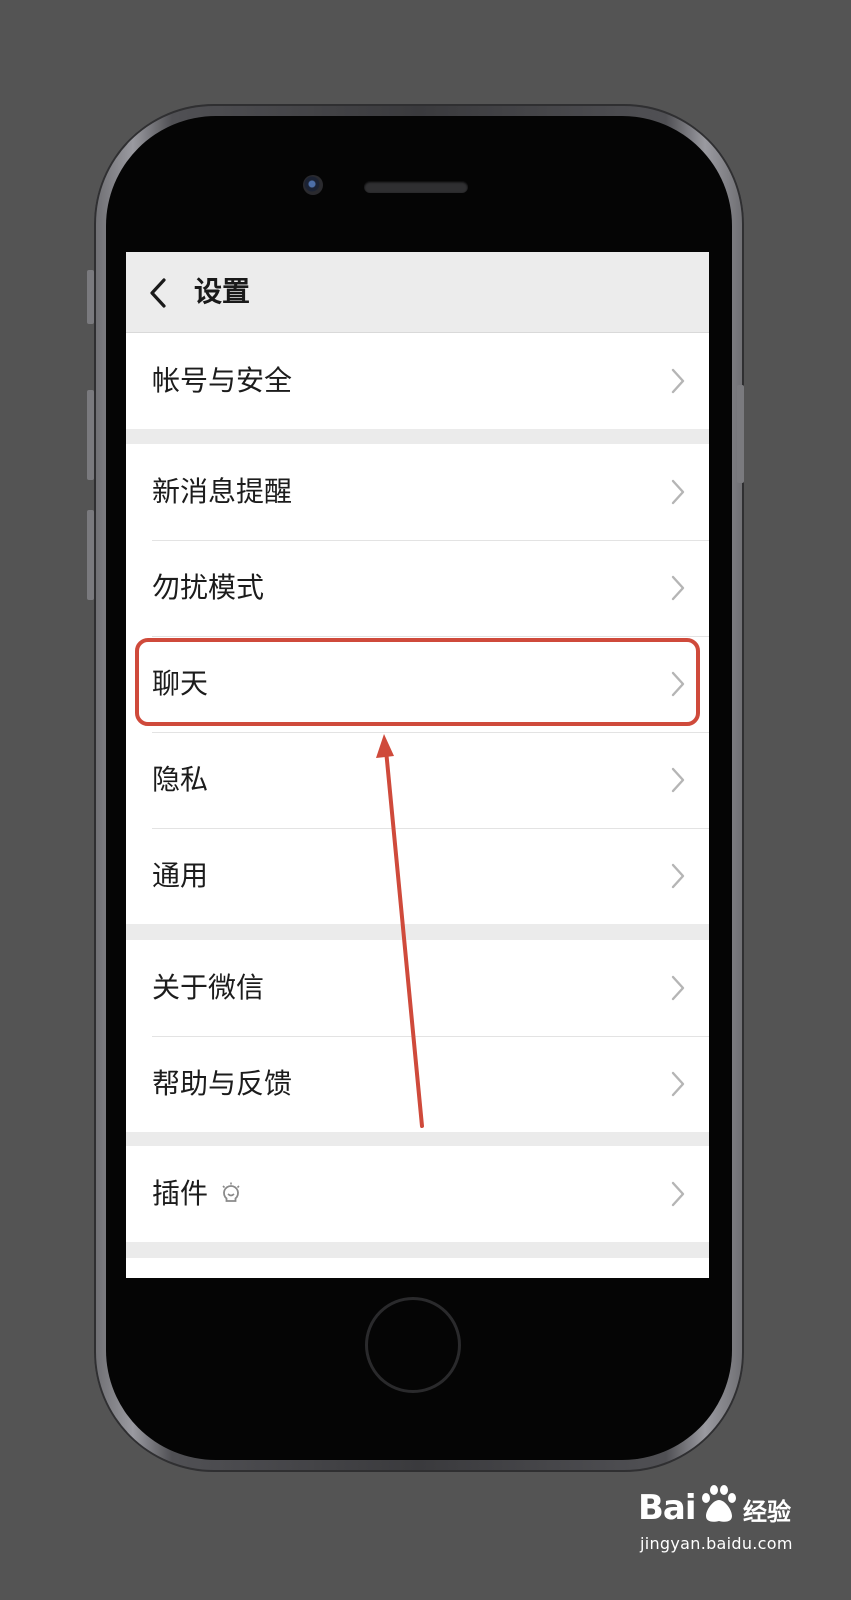 Image resolution: width=851 pixels, height=1600 pixels. What do you see at coordinates (180, 875) in the screenshot?
I see `settings-item-label: 通用` at bounding box center [180, 875].